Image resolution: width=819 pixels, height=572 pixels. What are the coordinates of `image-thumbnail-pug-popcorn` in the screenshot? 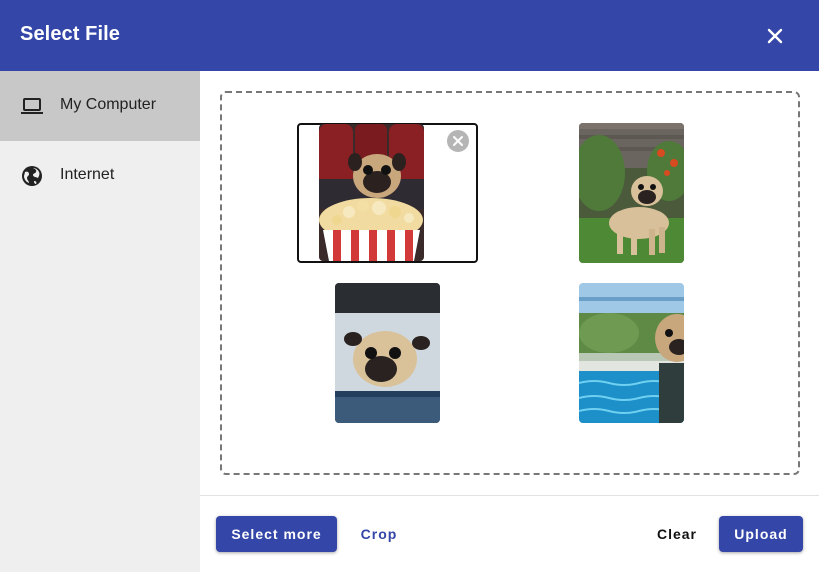 It's located at (371, 192).